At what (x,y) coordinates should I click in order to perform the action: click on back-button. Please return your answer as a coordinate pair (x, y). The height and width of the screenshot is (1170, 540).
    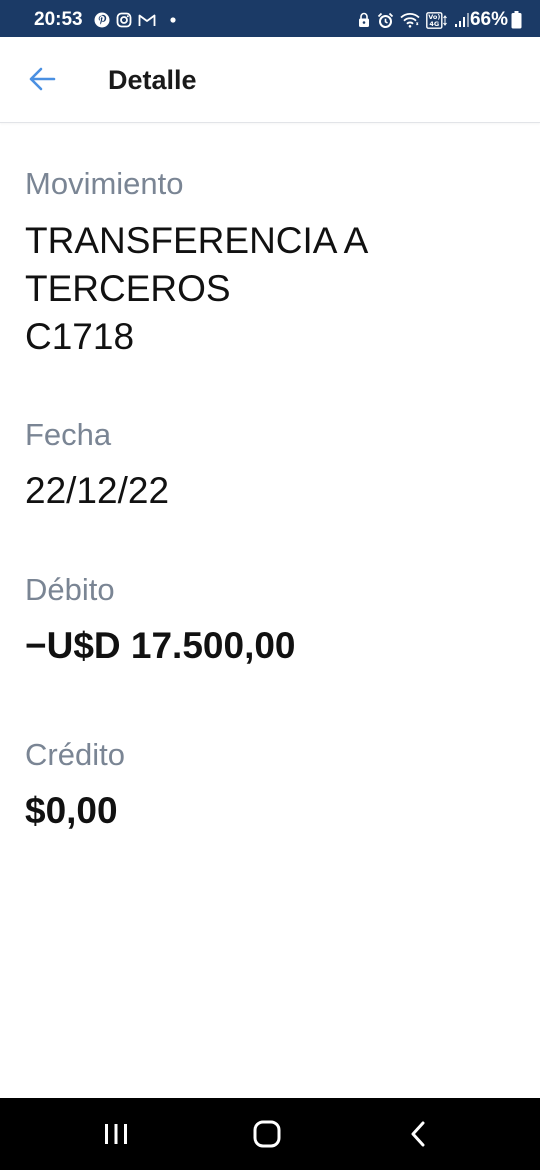
    Looking at the image, I should click on (42, 79).